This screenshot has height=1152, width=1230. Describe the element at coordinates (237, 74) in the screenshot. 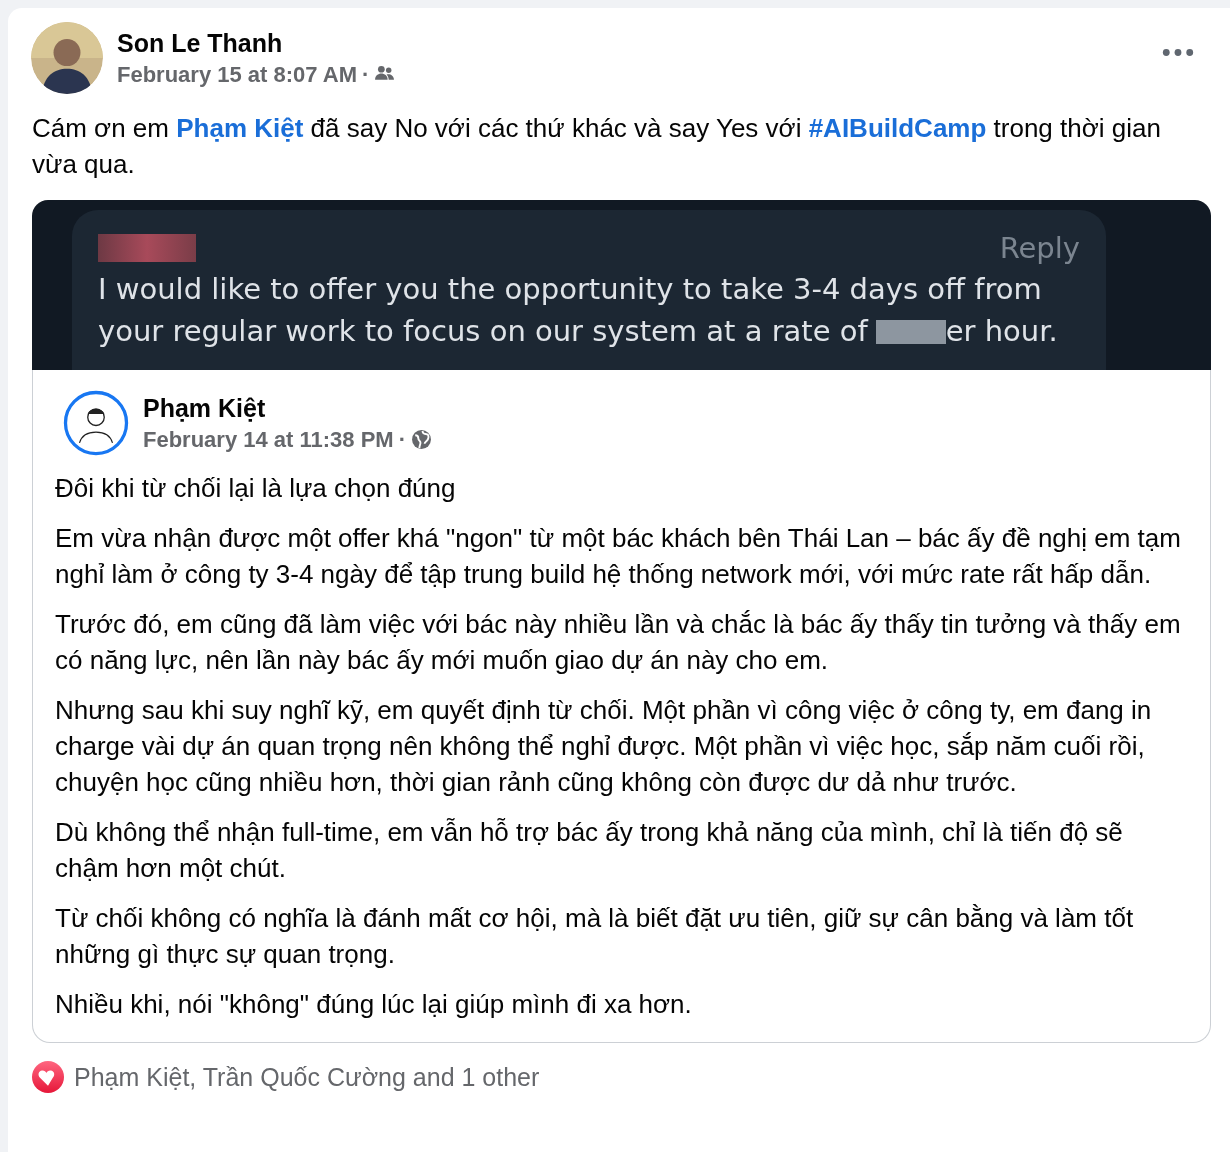

I see `post-time: February 15 at 8:07 AM` at that location.